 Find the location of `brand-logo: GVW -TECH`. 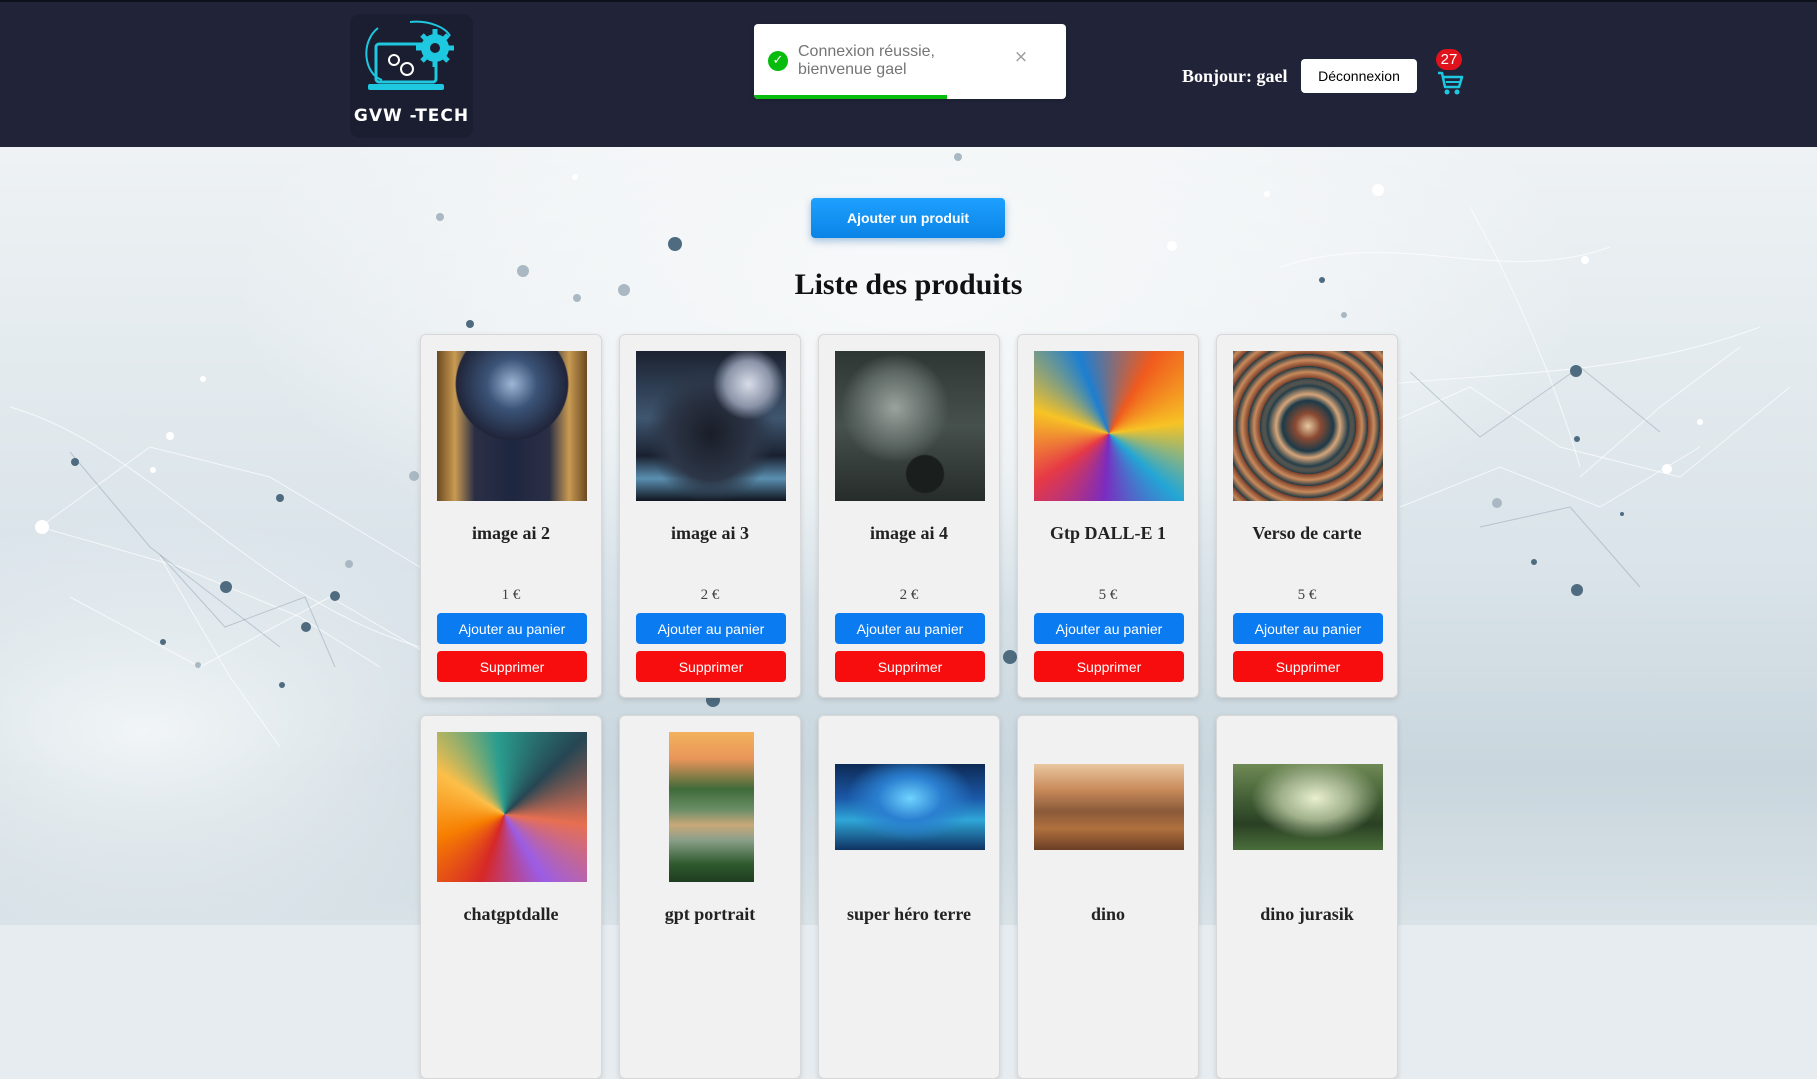

brand-logo: GVW -TECH is located at coordinates (411, 76).